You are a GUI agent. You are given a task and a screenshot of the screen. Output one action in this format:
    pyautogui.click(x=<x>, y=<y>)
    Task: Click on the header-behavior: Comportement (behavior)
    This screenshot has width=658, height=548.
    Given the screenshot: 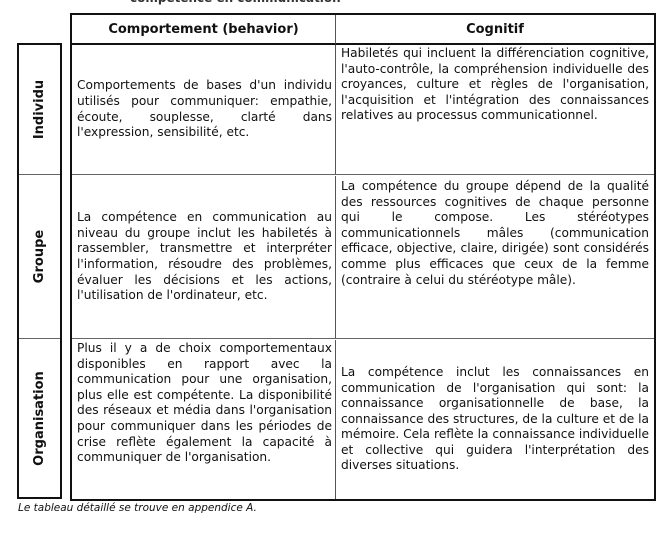 What is the action you would take?
    pyautogui.click(x=204, y=30)
    